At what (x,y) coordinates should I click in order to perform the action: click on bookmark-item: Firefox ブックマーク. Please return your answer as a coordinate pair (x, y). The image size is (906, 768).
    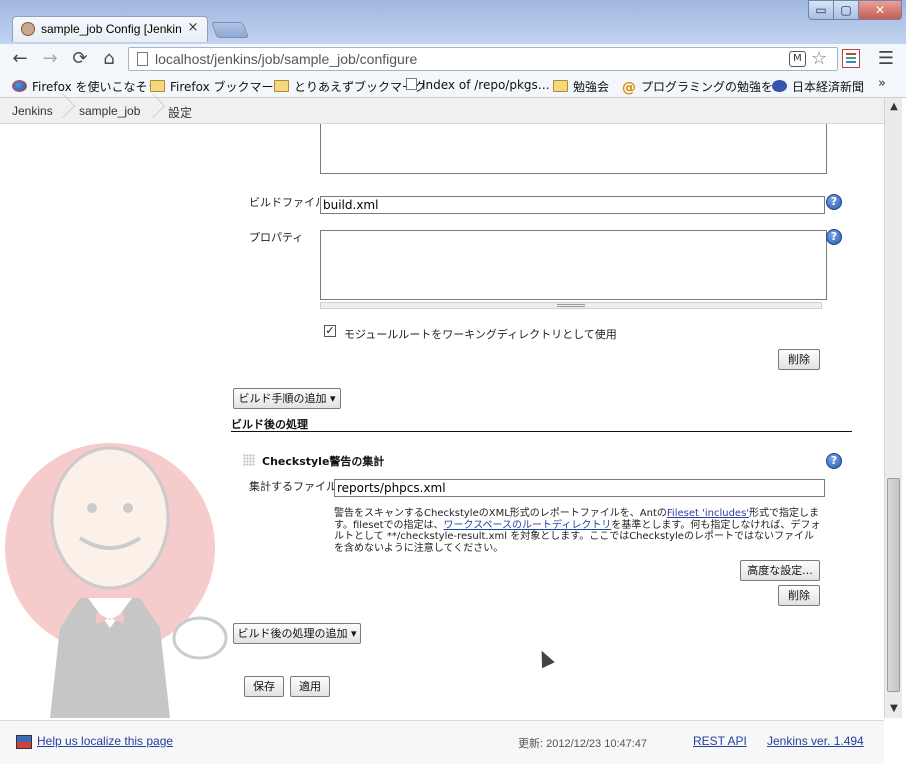
    Looking at the image, I should click on (218, 86).